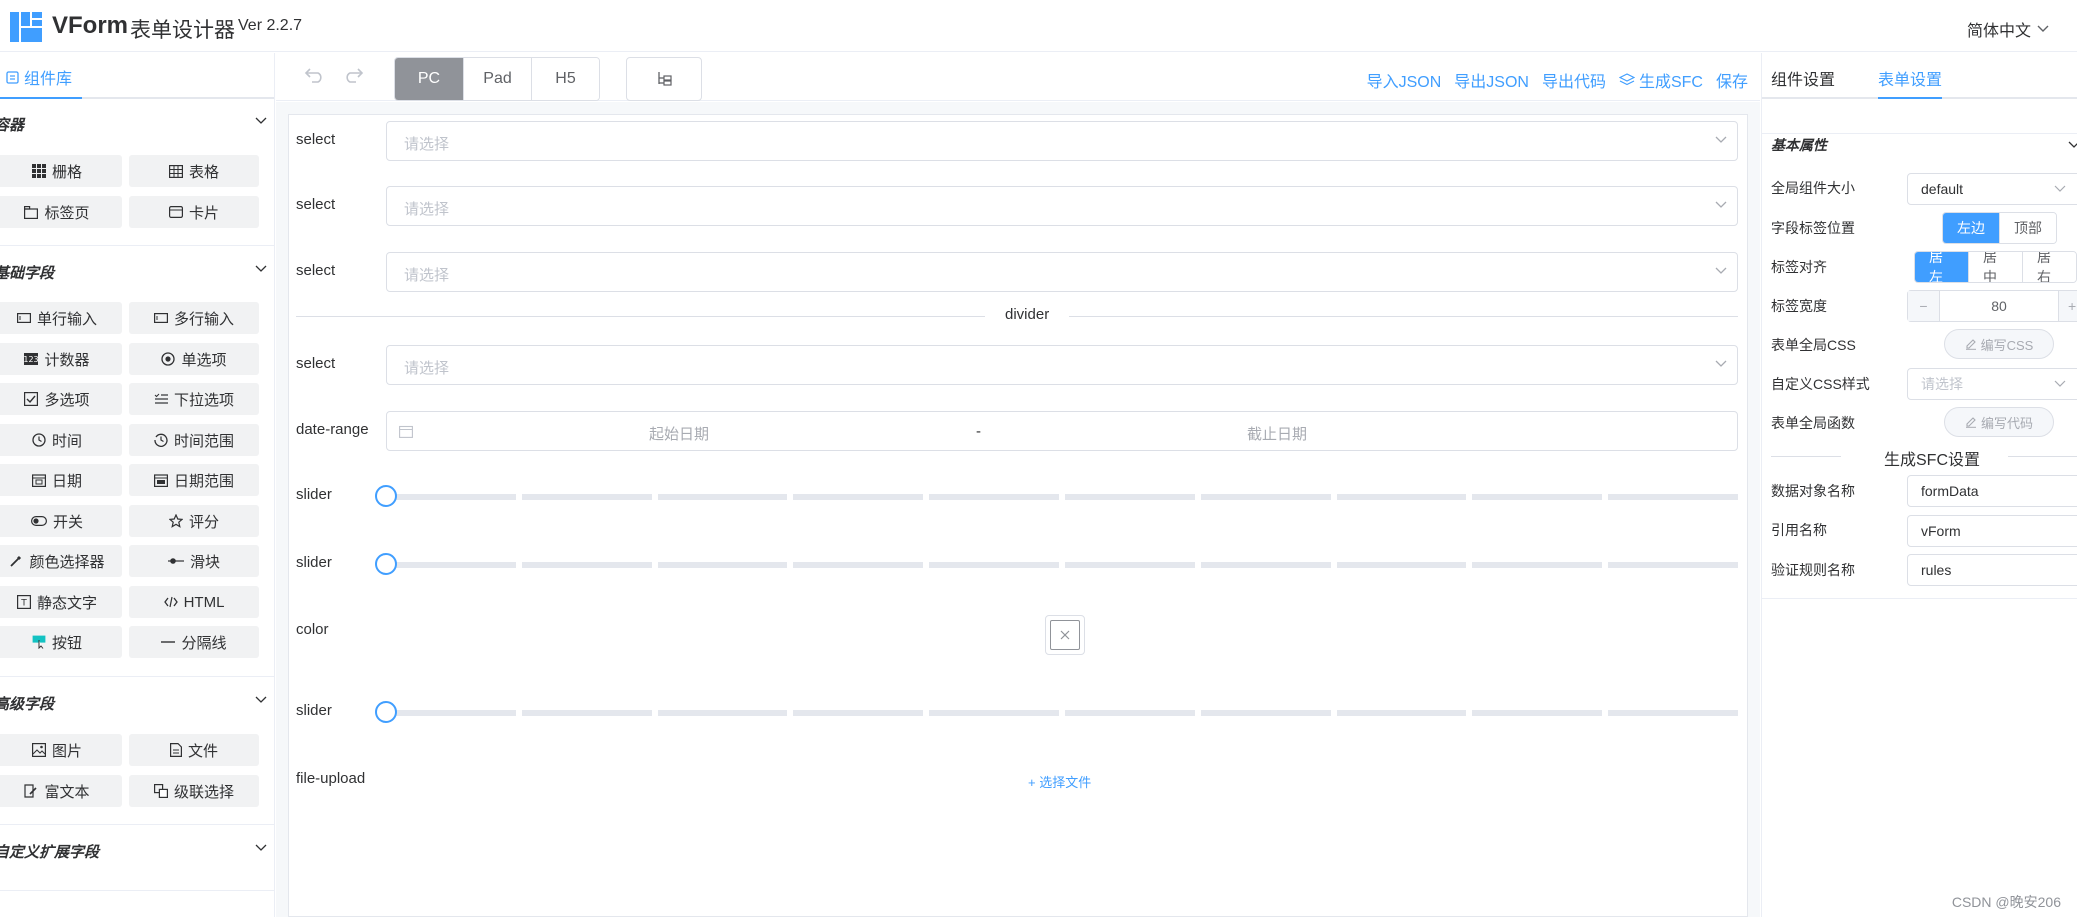  What do you see at coordinates (664, 79) in the screenshot?
I see `node-tree-button` at bounding box center [664, 79].